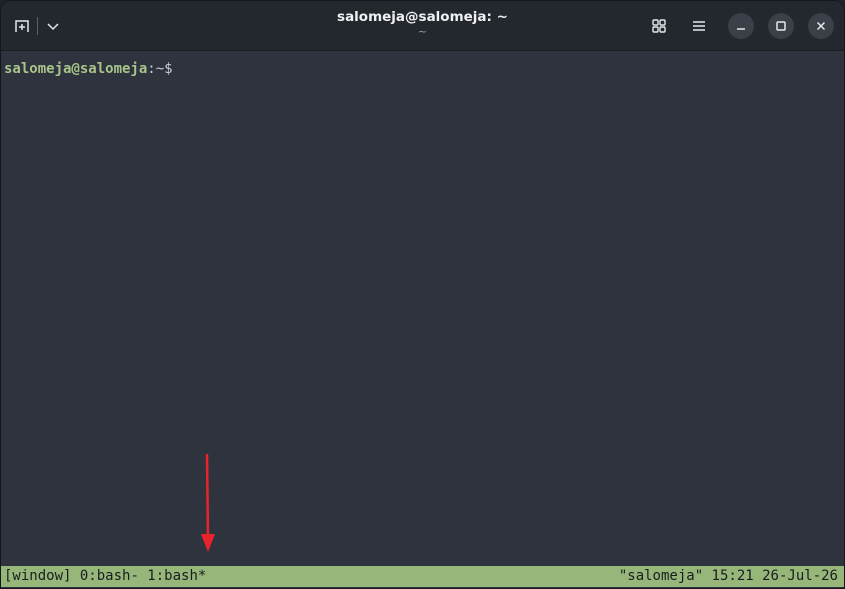 The width and height of the screenshot is (845, 589). I want to click on main-menu-button, so click(699, 26).